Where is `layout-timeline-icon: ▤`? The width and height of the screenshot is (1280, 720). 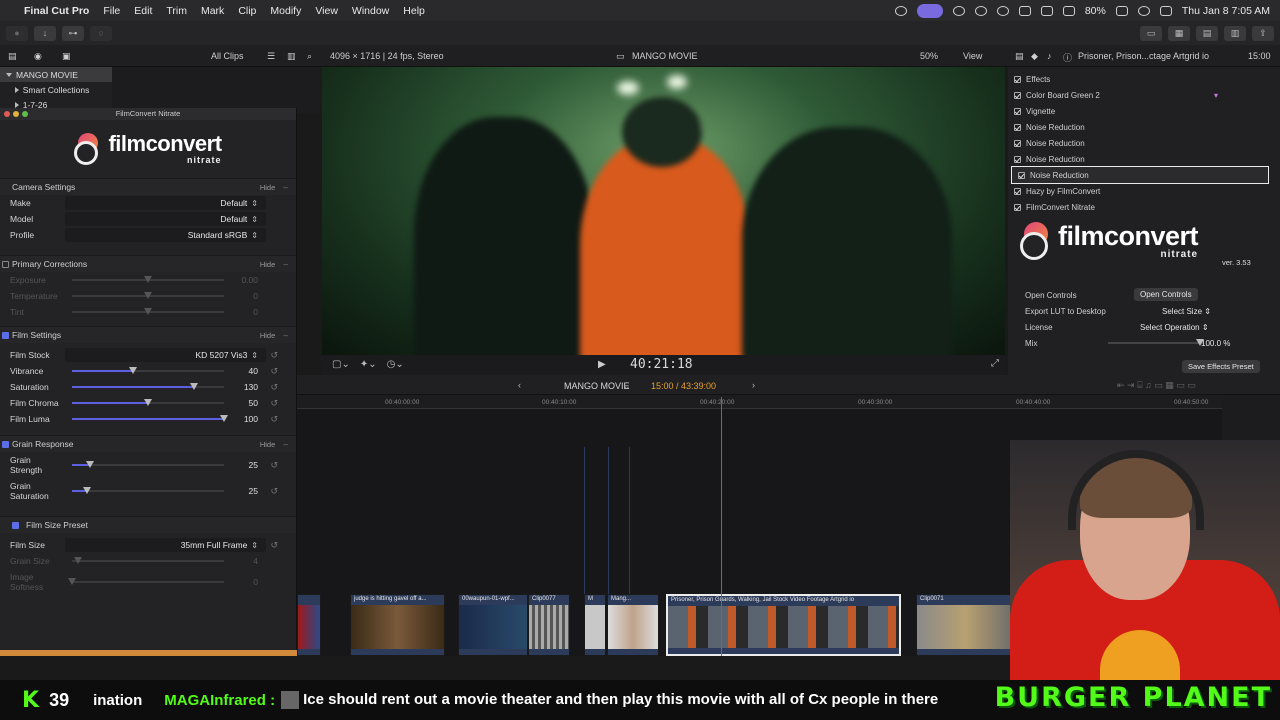 layout-timeline-icon: ▤ is located at coordinates (1207, 33).